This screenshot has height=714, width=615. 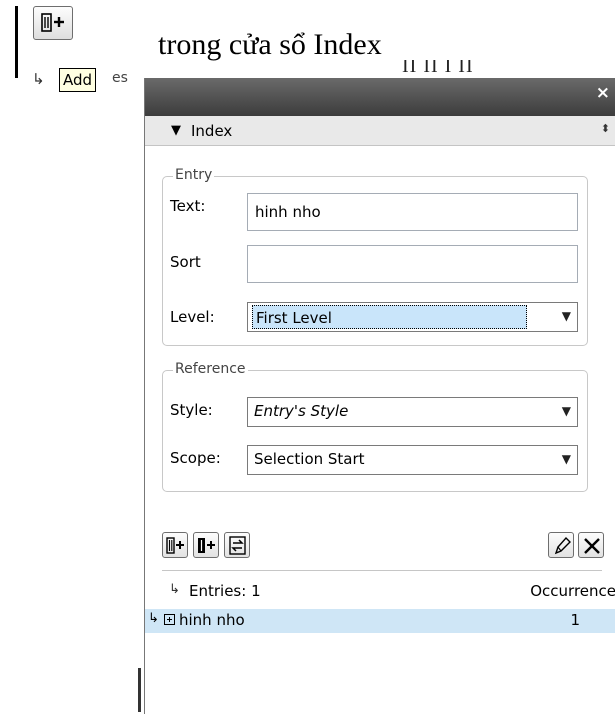 What do you see at coordinates (380, 97) in the screenshot?
I see `panel-titlebar: ×` at bounding box center [380, 97].